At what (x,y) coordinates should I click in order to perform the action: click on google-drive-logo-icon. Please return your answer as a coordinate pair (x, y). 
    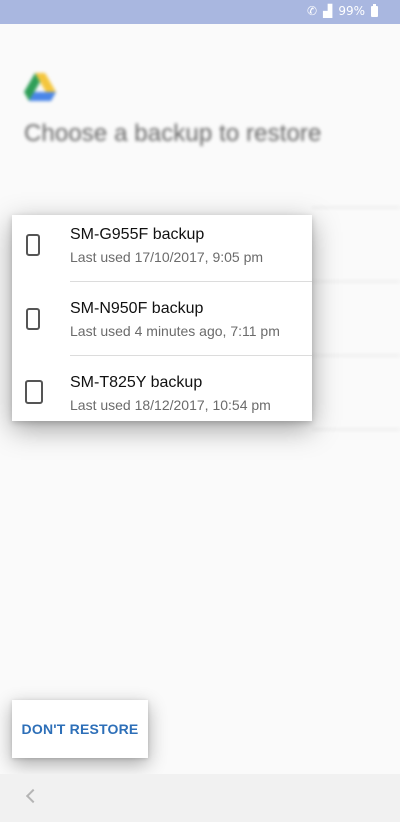
    Looking at the image, I should click on (40, 87).